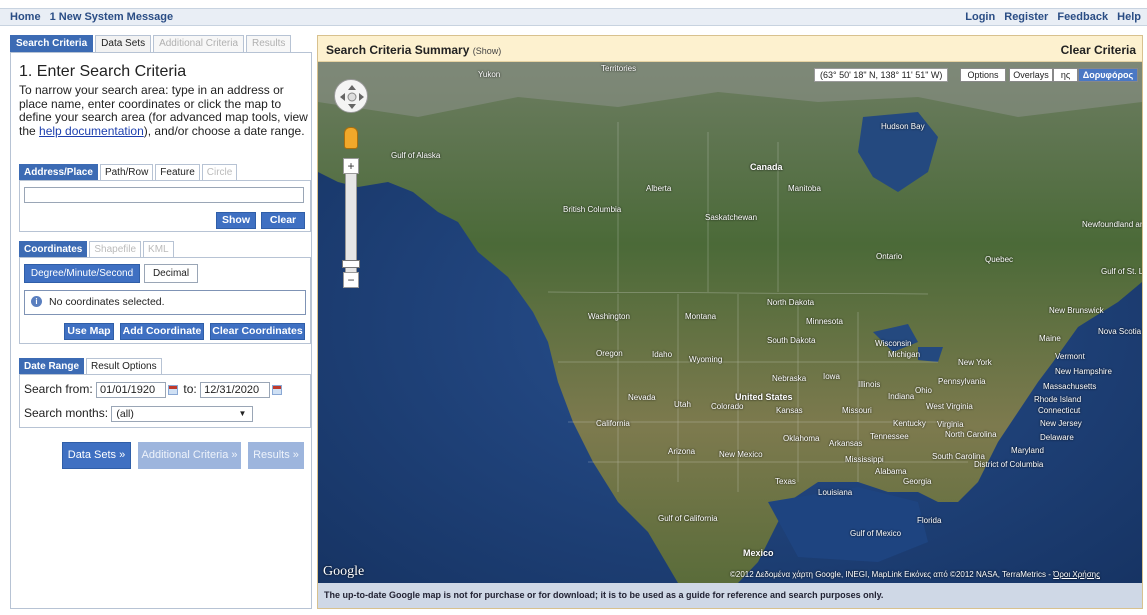  I want to click on help-link: Help, so click(1129, 17).